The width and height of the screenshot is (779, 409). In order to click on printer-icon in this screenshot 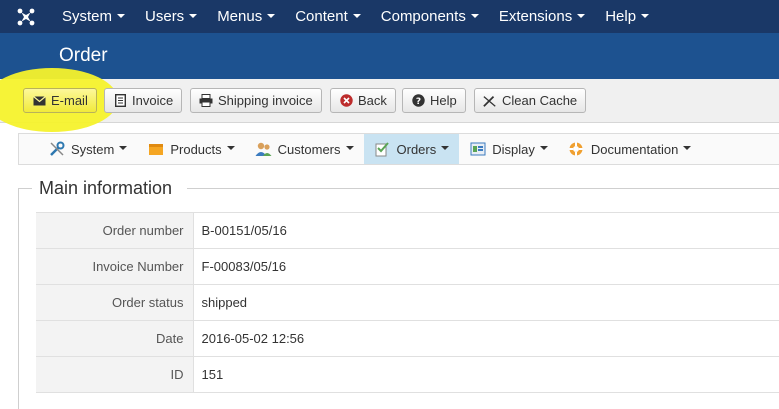, I will do `click(206, 101)`.